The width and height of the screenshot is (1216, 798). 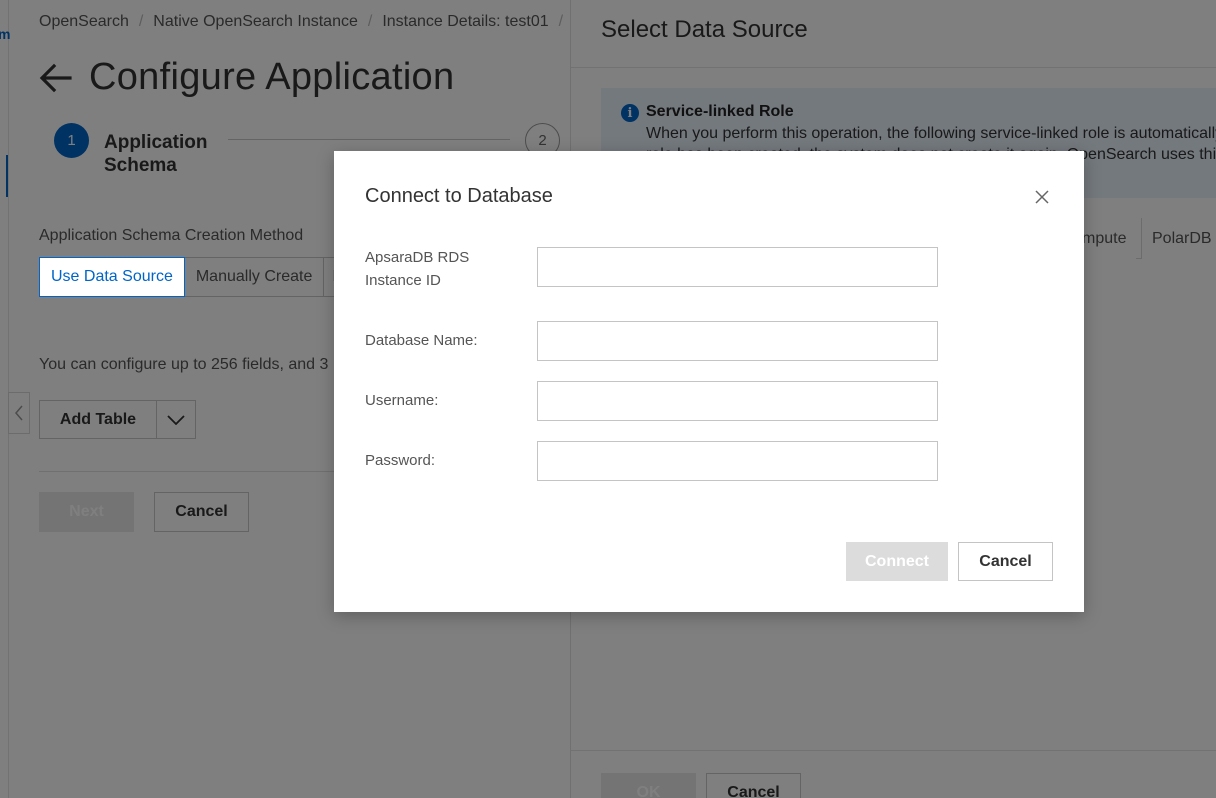 What do you see at coordinates (897, 561) in the screenshot?
I see `connect-button: Connect` at bounding box center [897, 561].